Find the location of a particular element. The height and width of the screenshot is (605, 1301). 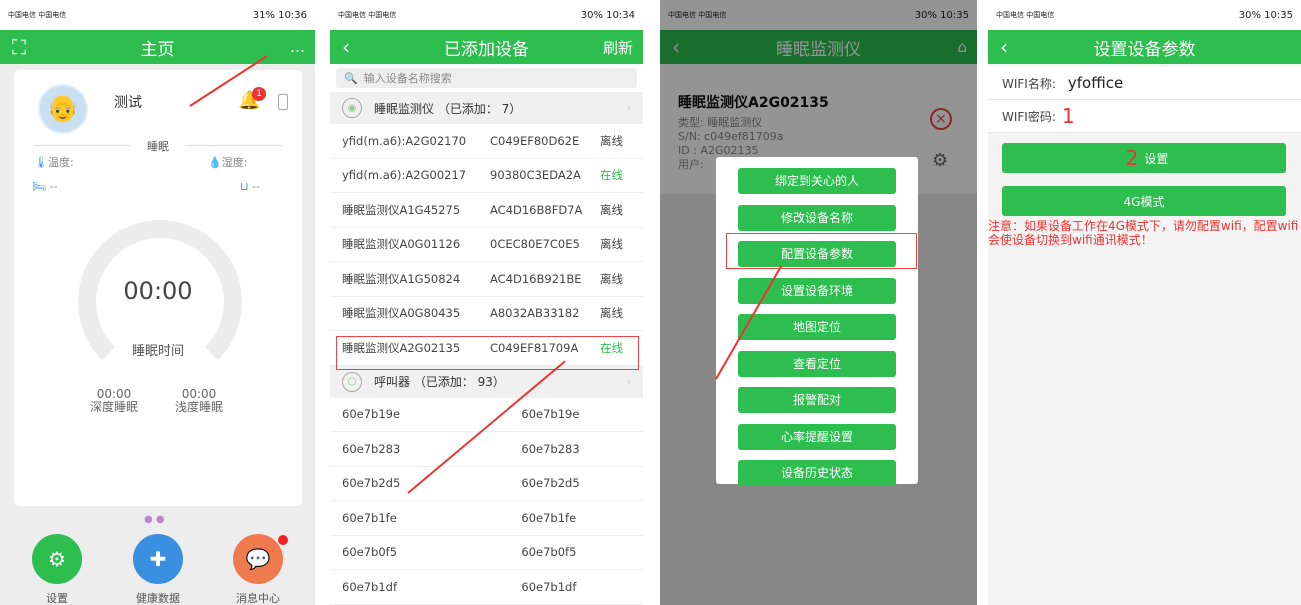

menu-item: 报警配对 is located at coordinates (817, 400).